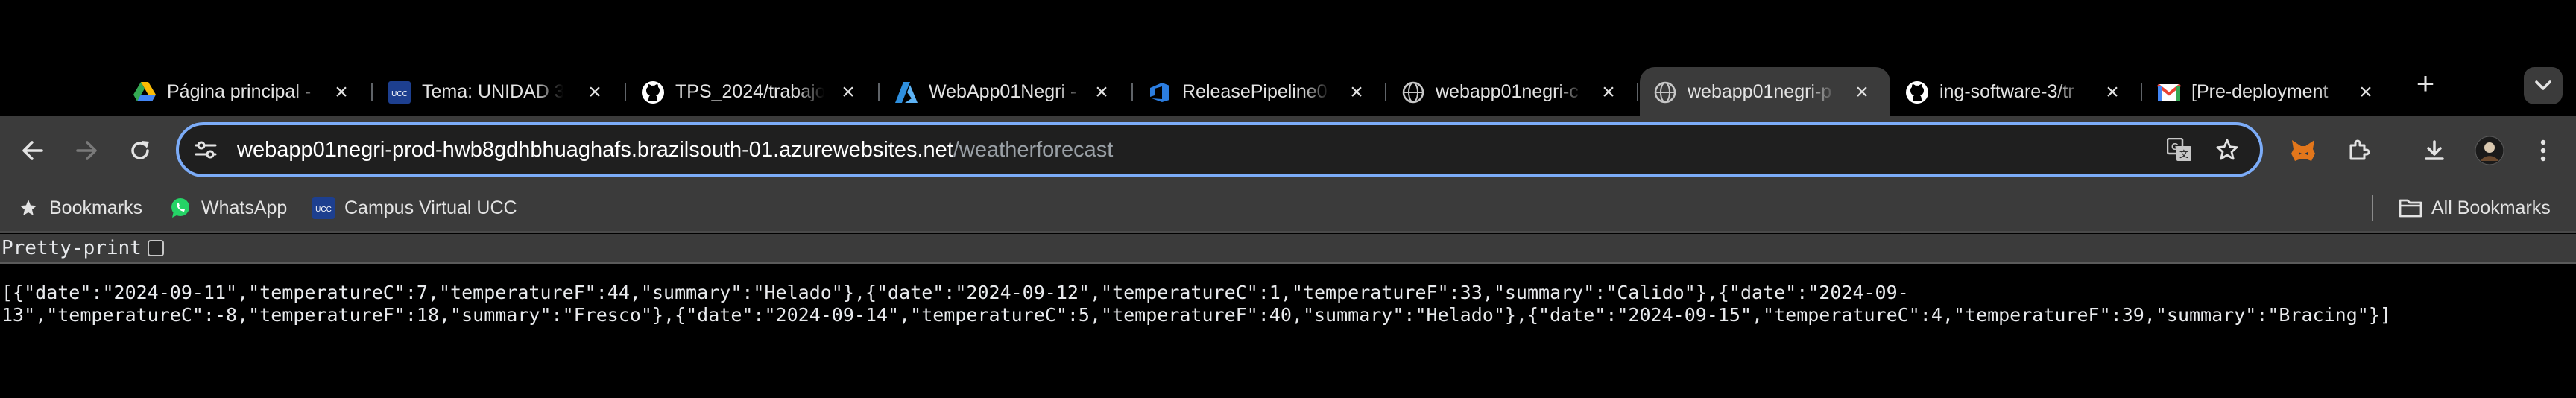 The width and height of the screenshot is (2576, 398). Describe the element at coordinates (1160, 92) in the screenshot. I see `azure-devops-icon` at that location.